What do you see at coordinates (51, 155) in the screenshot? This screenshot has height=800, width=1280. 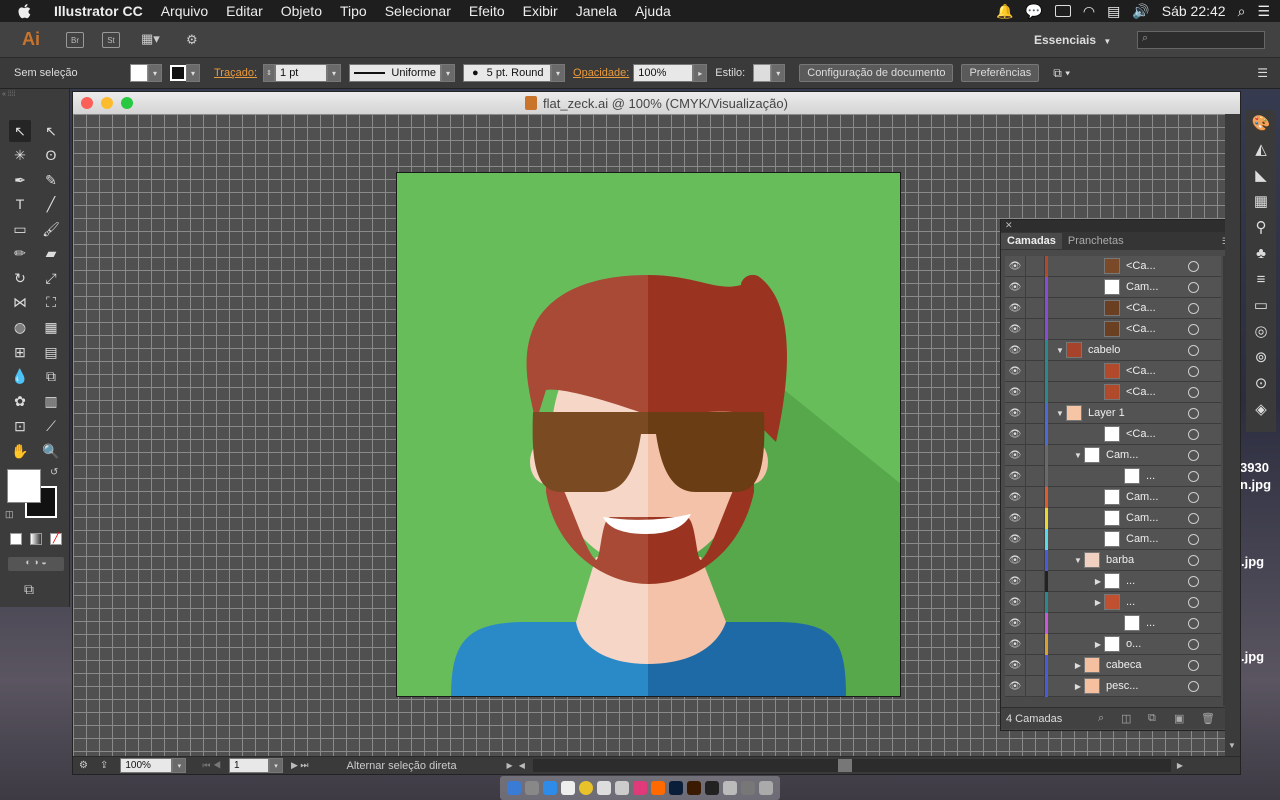 I see `lasso-tool-icon: ʘ` at bounding box center [51, 155].